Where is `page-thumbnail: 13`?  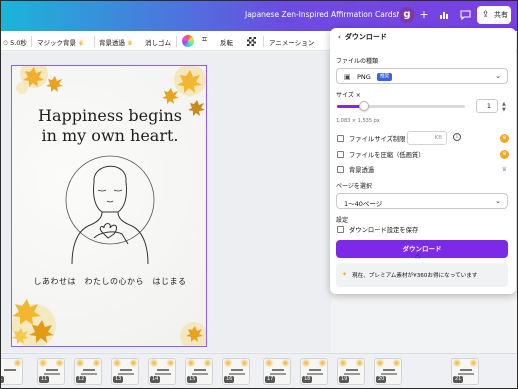
page-thumbnail: 13 is located at coordinates (125, 371).